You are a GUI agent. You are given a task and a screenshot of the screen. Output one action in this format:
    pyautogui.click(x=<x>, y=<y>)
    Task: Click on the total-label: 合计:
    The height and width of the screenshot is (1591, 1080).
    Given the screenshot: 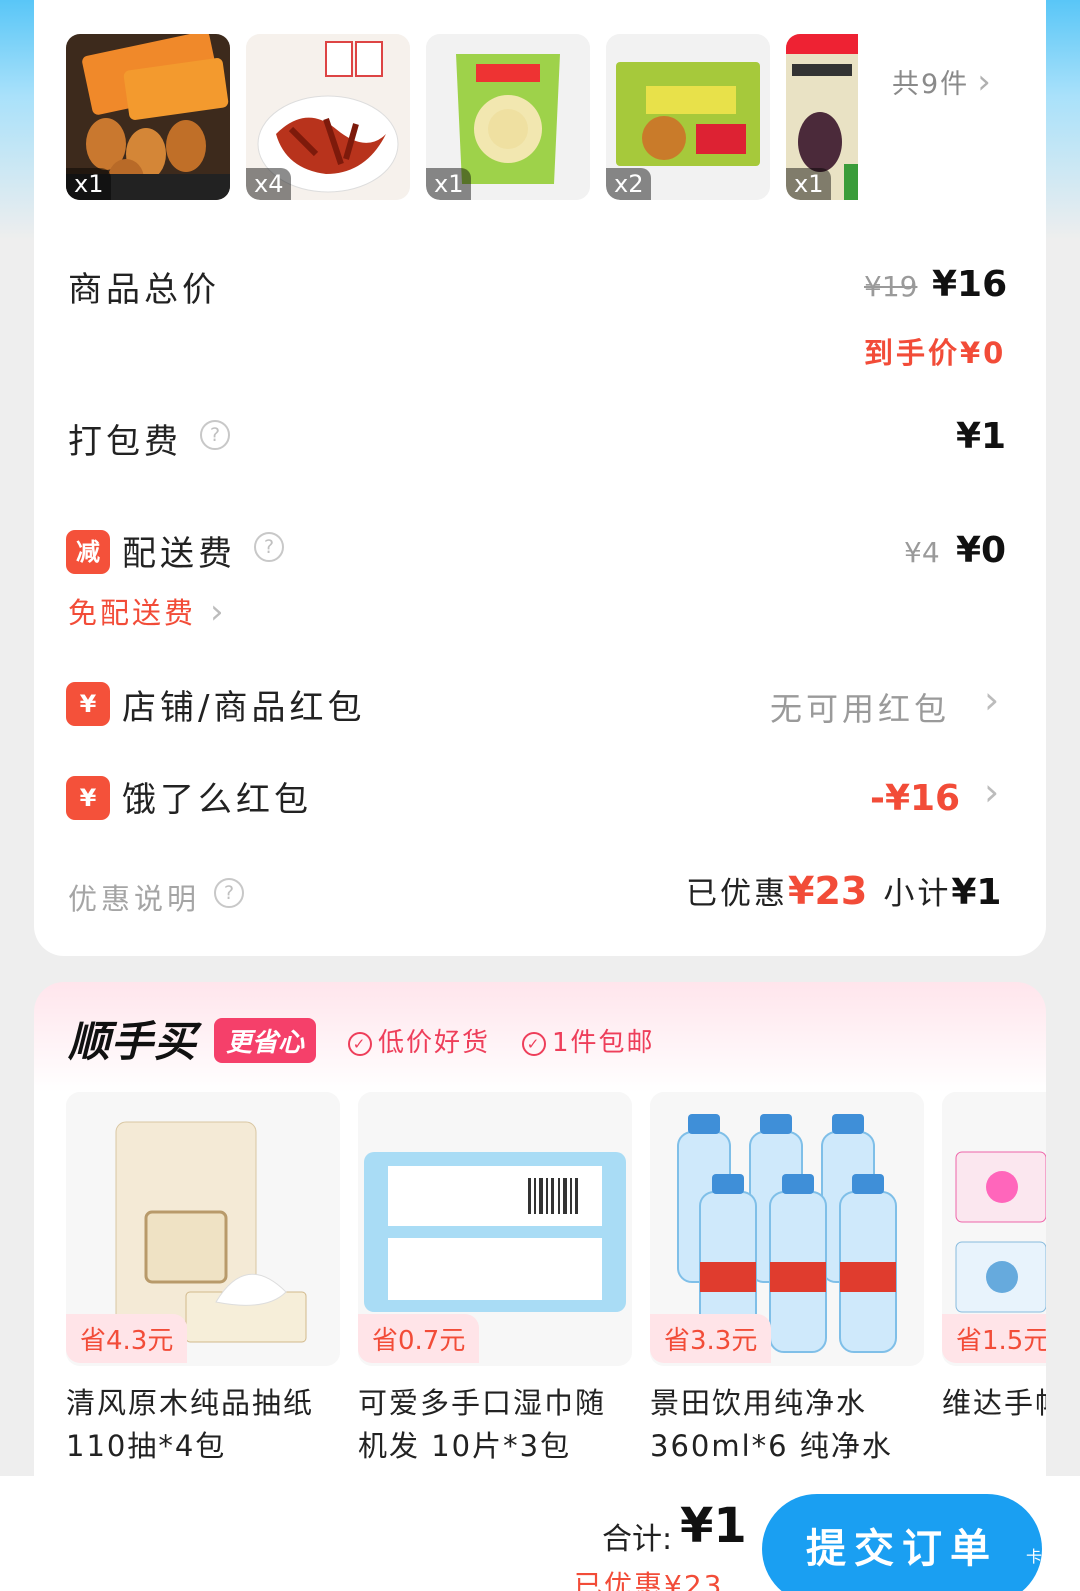 What is the action you would take?
    pyautogui.click(x=637, y=1539)
    